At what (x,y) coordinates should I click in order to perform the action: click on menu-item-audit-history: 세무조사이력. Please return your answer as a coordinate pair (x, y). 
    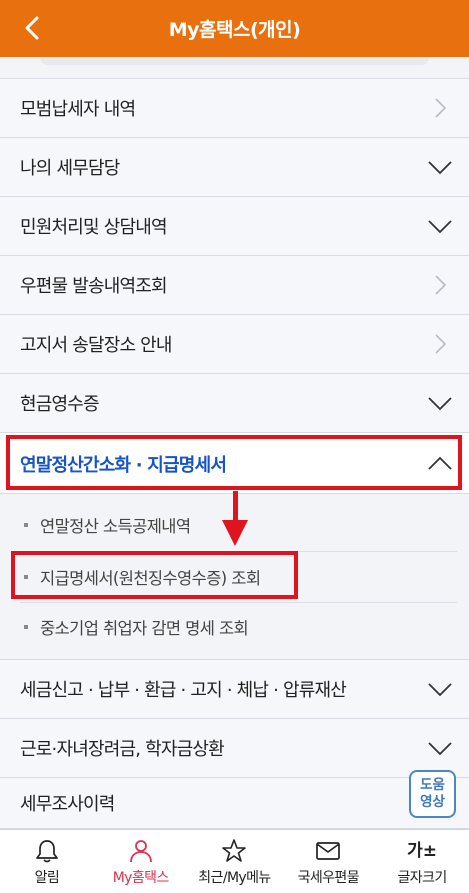
    Looking at the image, I should click on (234, 803).